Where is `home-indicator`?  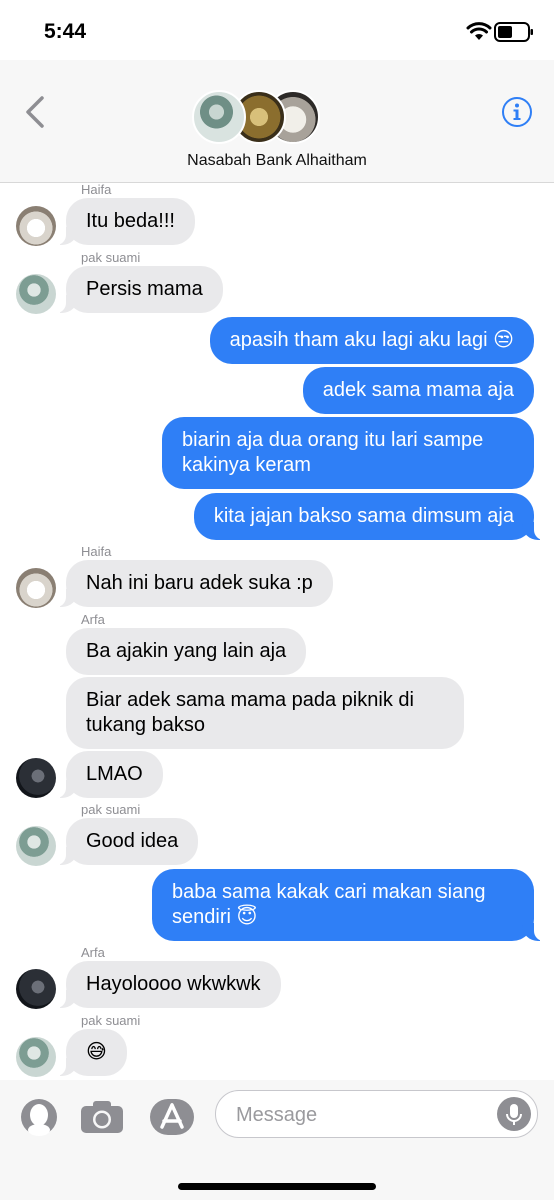
home-indicator is located at coordinates (277, 1186).